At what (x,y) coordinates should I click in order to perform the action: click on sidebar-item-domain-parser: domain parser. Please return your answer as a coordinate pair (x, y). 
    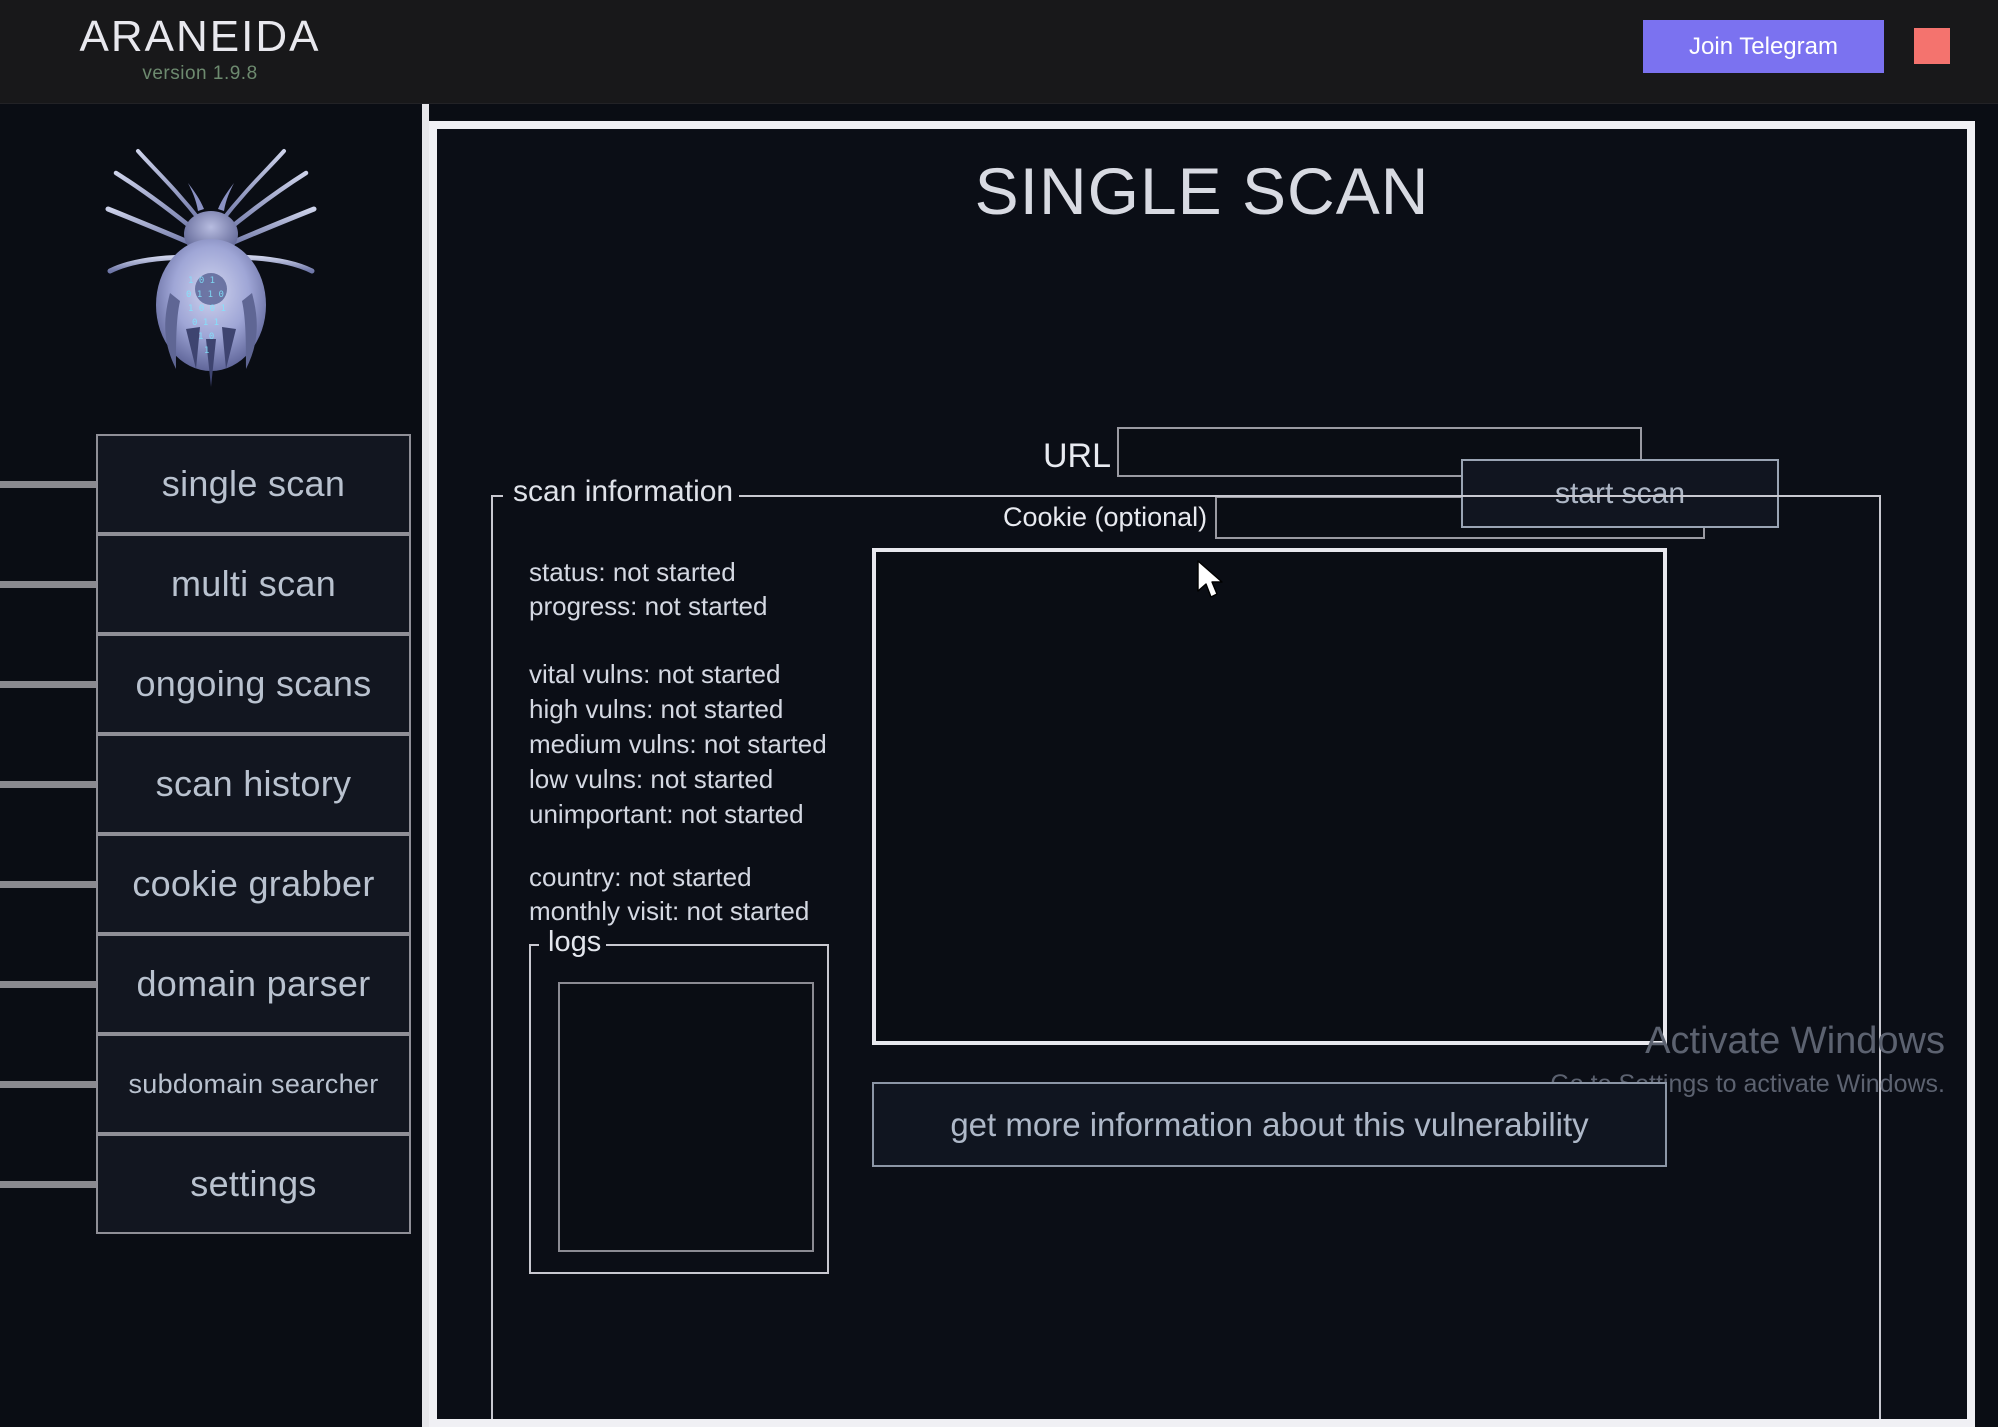
    Looking at the image, I should click on (211, 984).